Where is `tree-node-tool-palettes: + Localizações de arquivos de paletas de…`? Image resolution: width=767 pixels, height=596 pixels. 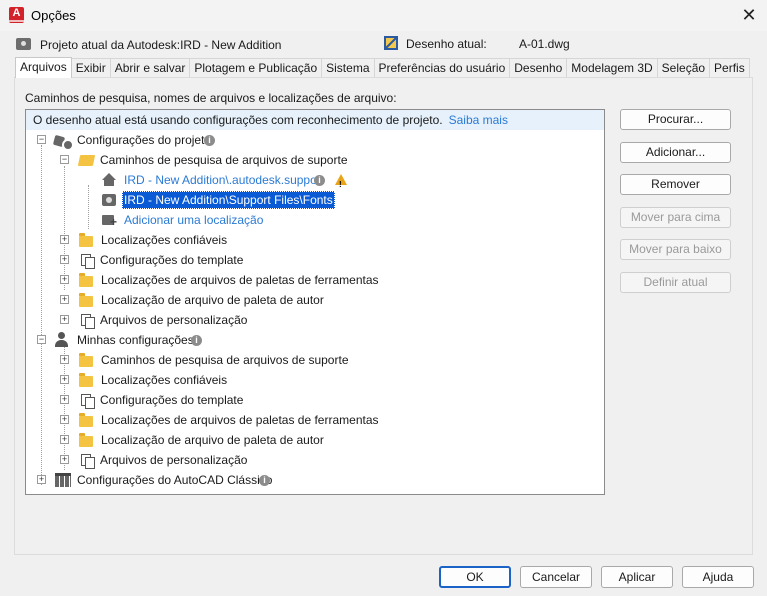
tree-node-tool-palettes: + Localizações de arquivos de paletas de… is located at coordinates (311, 280).